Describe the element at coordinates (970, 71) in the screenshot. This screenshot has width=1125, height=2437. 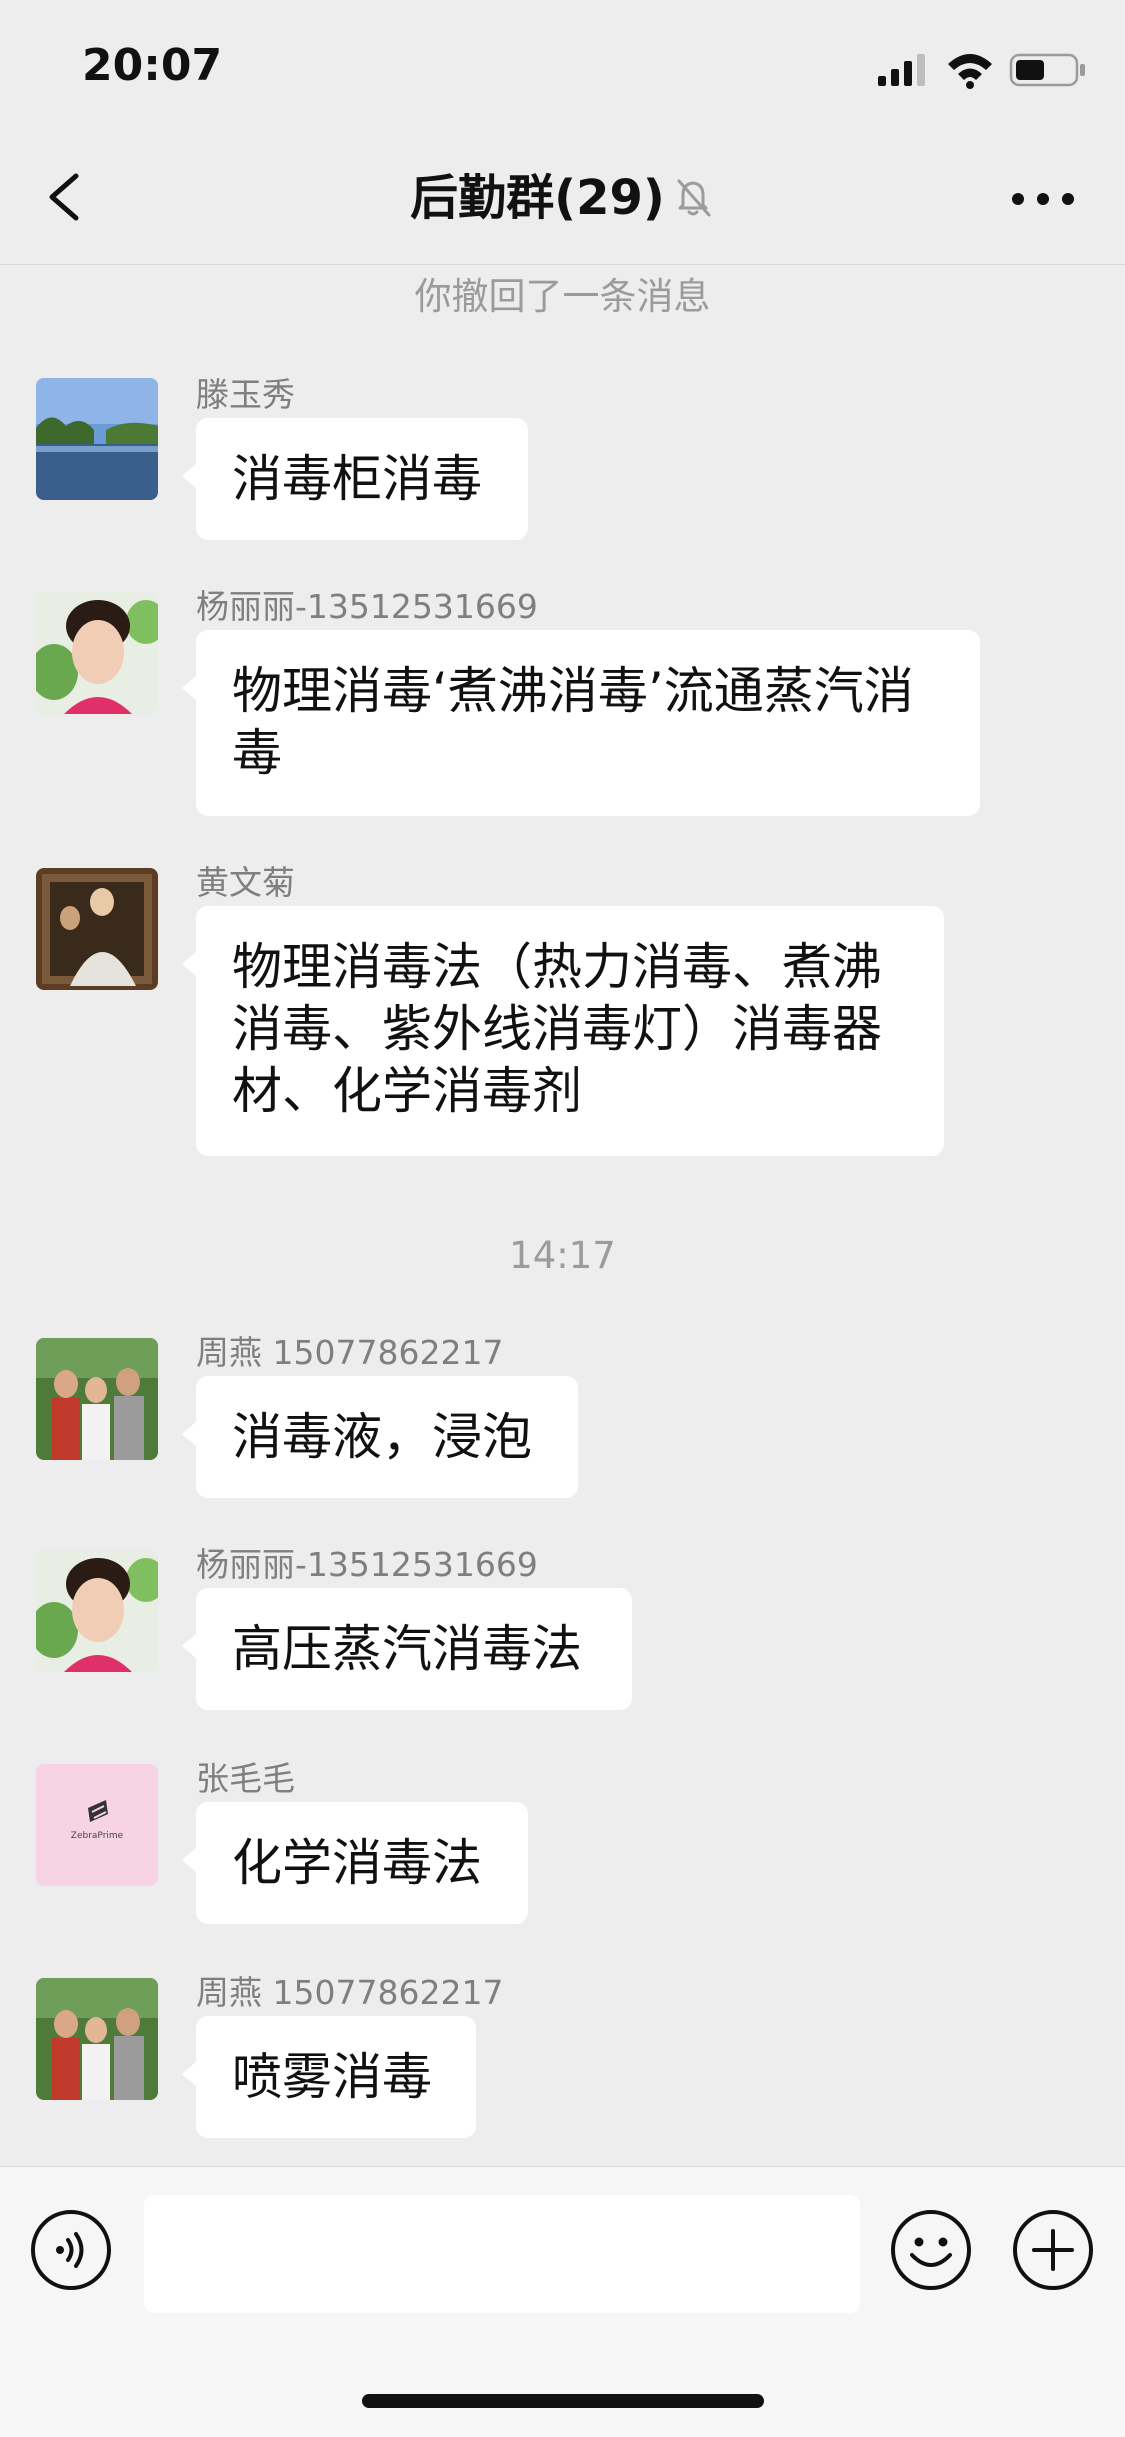
I see `wifi-icon` at that location.